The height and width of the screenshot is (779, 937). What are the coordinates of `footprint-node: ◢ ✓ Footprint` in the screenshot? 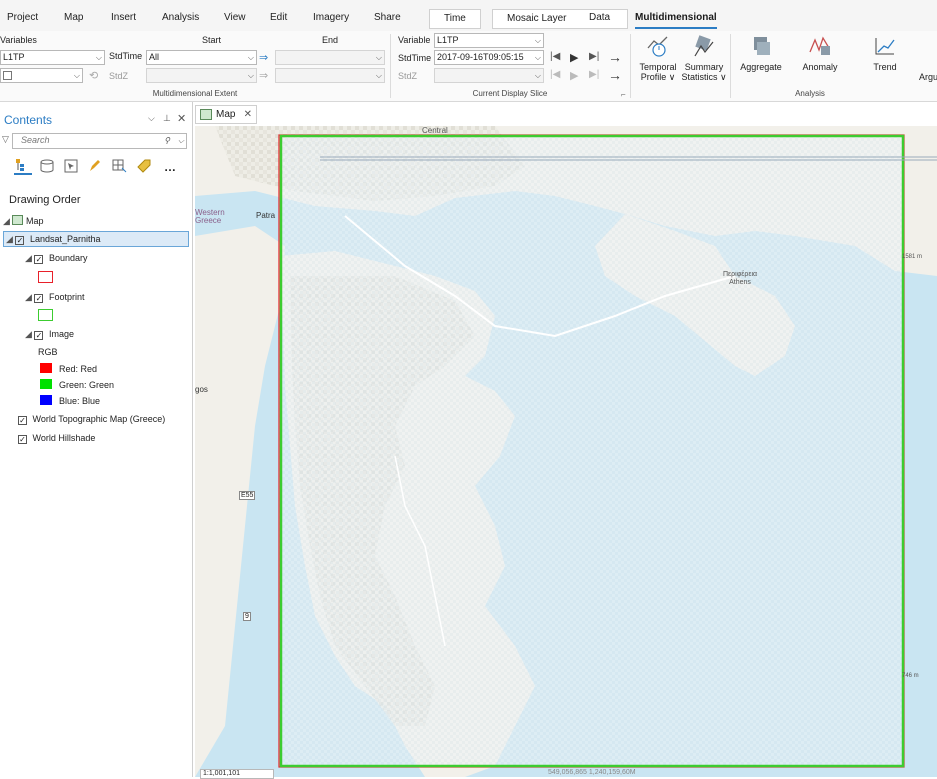 It's located at (54, 297).